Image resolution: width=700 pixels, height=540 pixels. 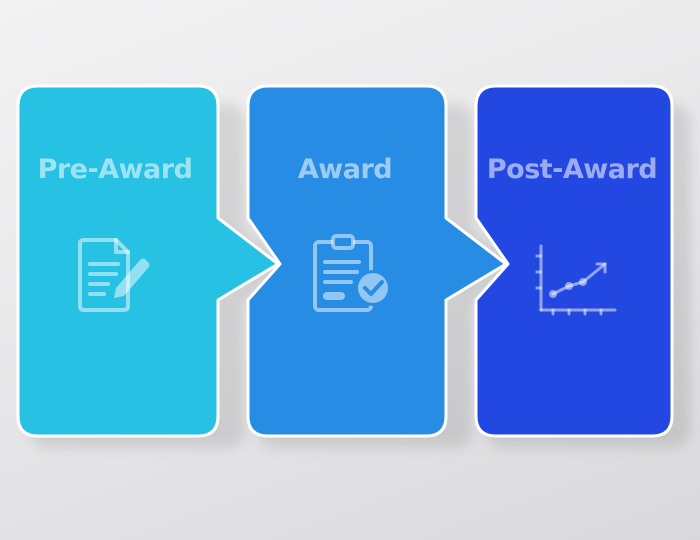 I want to click on stage-label-post-award: Post-Award, so click(x=572, y=169).